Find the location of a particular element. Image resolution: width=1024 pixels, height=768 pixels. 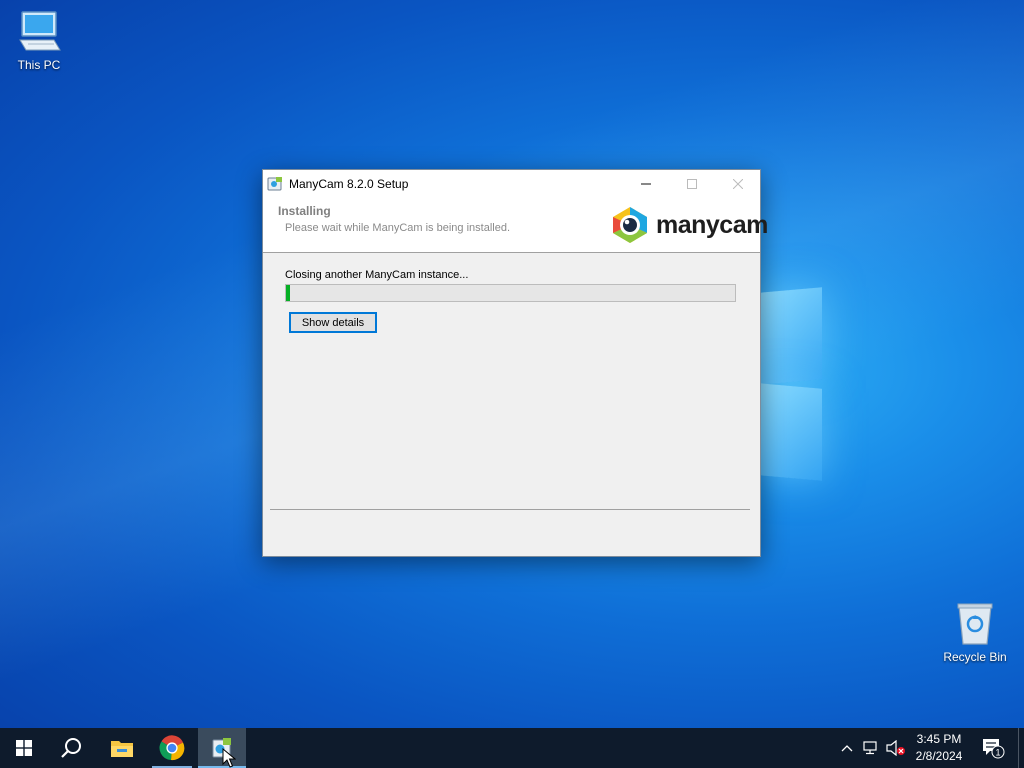

maximize-button is located at coordinates (692, 183).